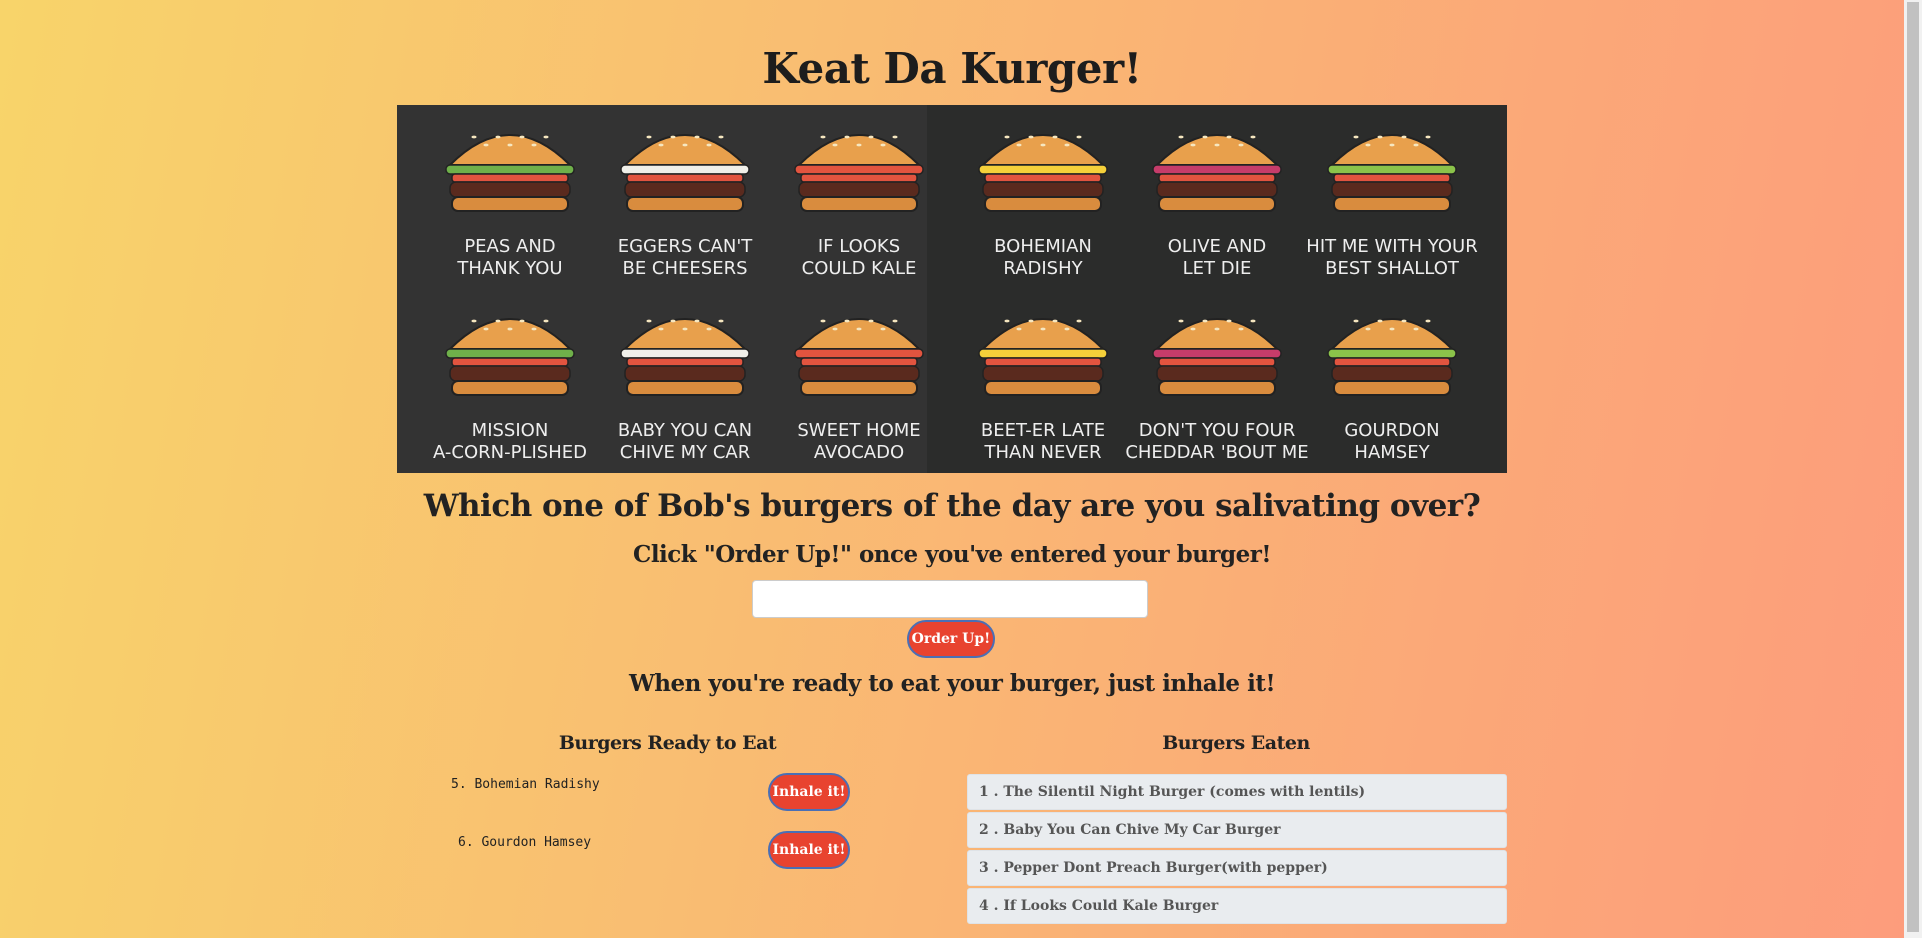 The width and height of the screenshot is (1922, 938). What do you see at coordinates (510, 452) in the screenshot?
I see `burger-caption: A-CORN-PLISHED` at bounding box center [510, 452].